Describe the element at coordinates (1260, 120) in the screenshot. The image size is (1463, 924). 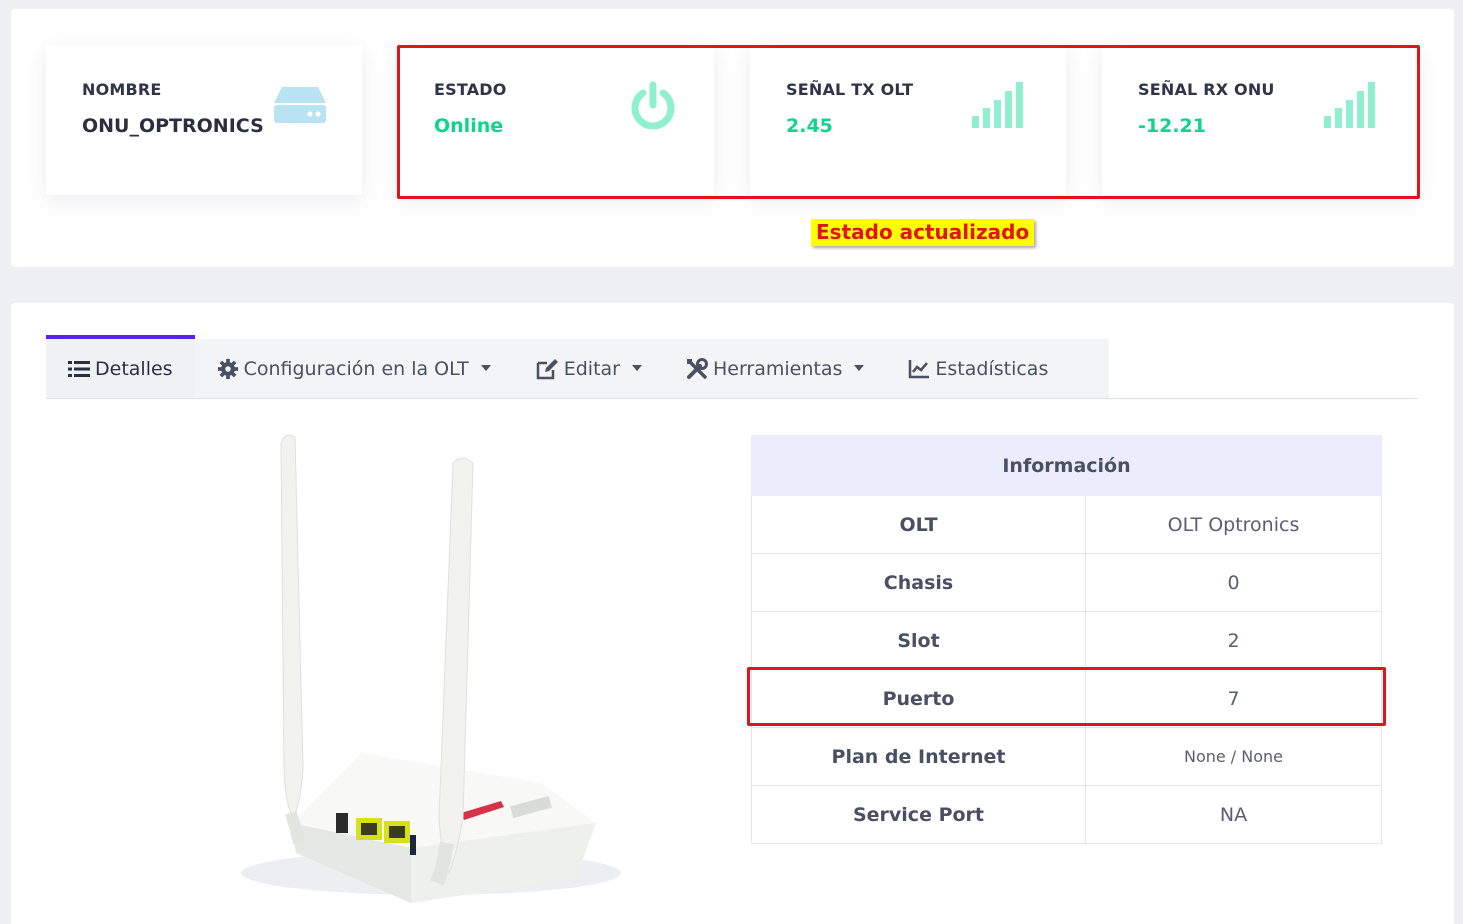
I see `card-senal-rx: SEÑAL RX ONU -12.21` at that location.